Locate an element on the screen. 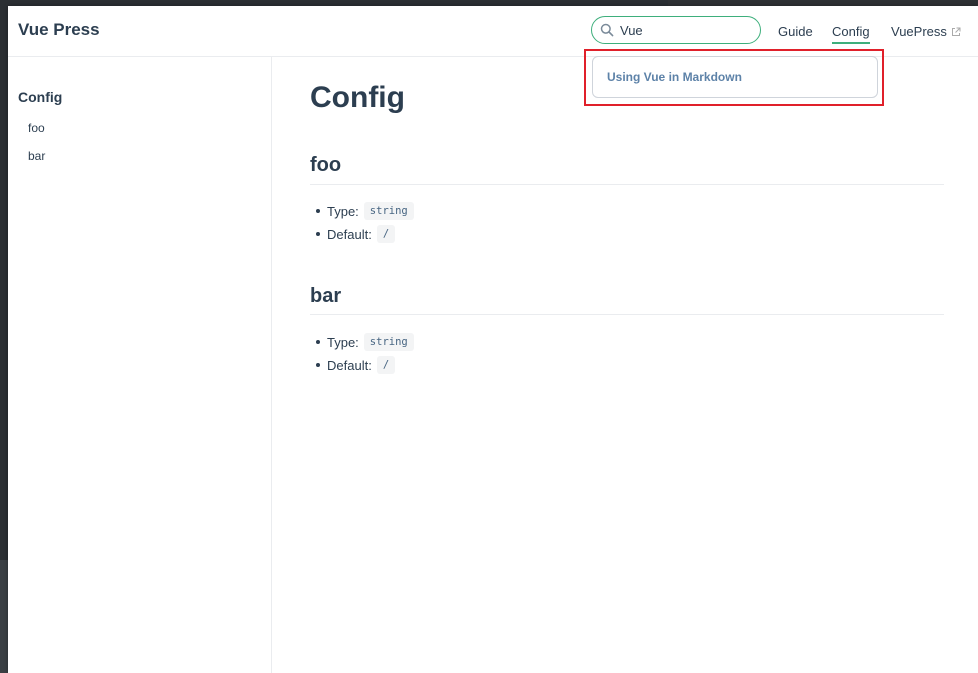 The width and height of the screenshot is (978, 673). nav-link-config: Config is located at coordinates (851, 34).